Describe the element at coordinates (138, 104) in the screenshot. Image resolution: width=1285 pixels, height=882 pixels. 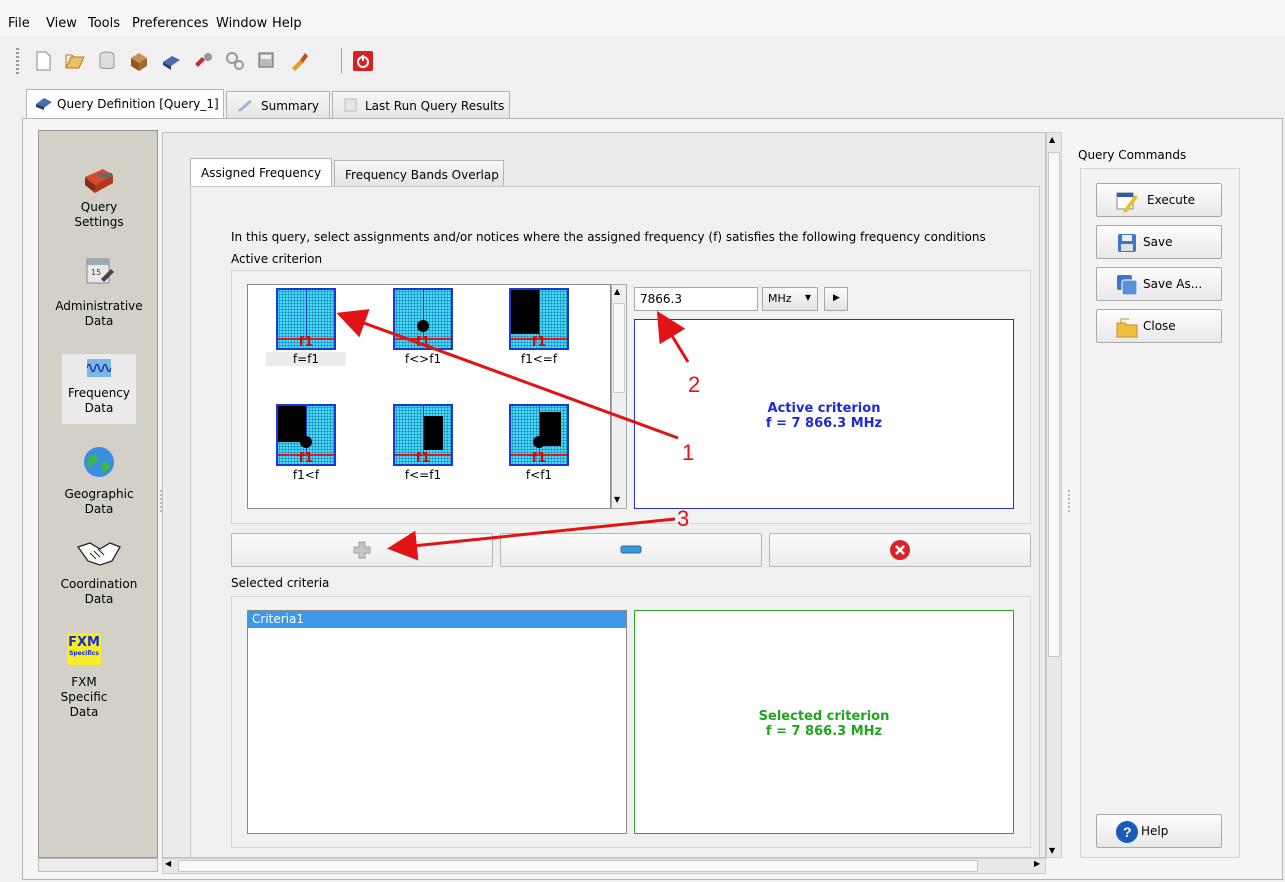
I see `tab-label: Query Definition [Query_1]` at that location.